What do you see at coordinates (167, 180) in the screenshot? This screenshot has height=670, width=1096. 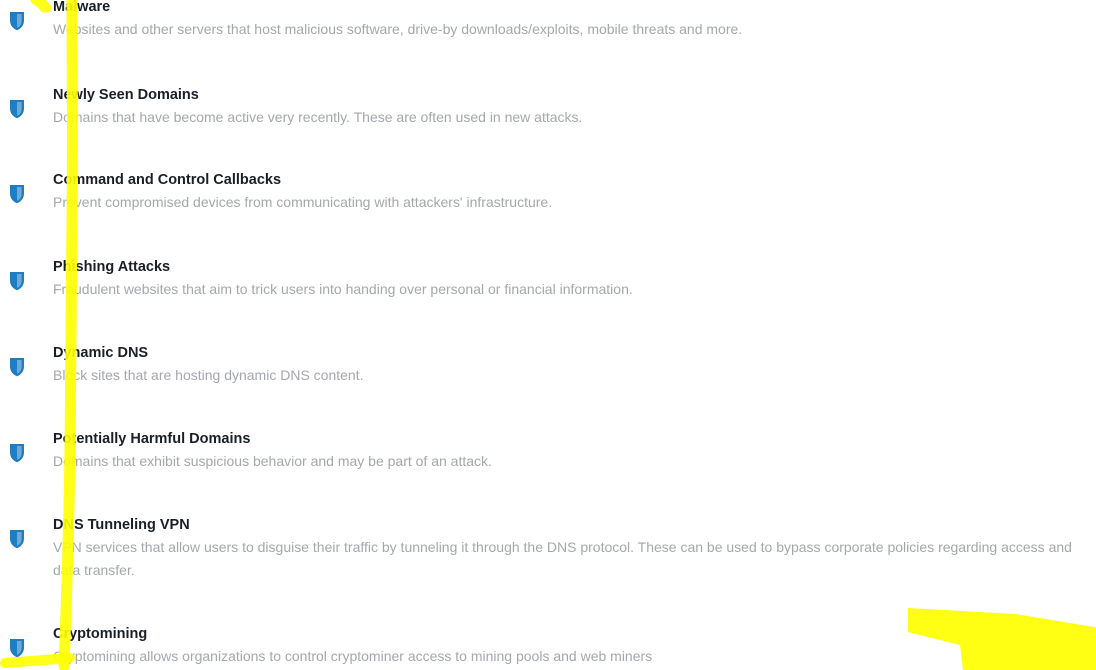 I see `category-title: Command and Control Callbacks` at bounding box center [167, 180].